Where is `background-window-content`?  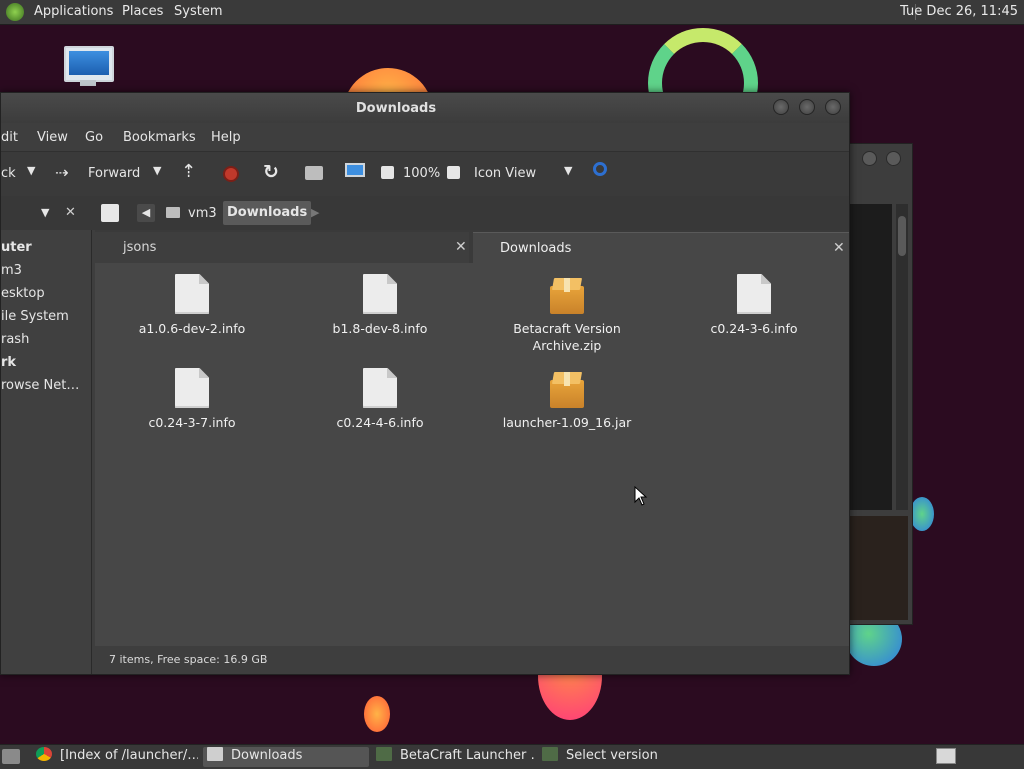 background-window-content is located at coordinates (871, 357).